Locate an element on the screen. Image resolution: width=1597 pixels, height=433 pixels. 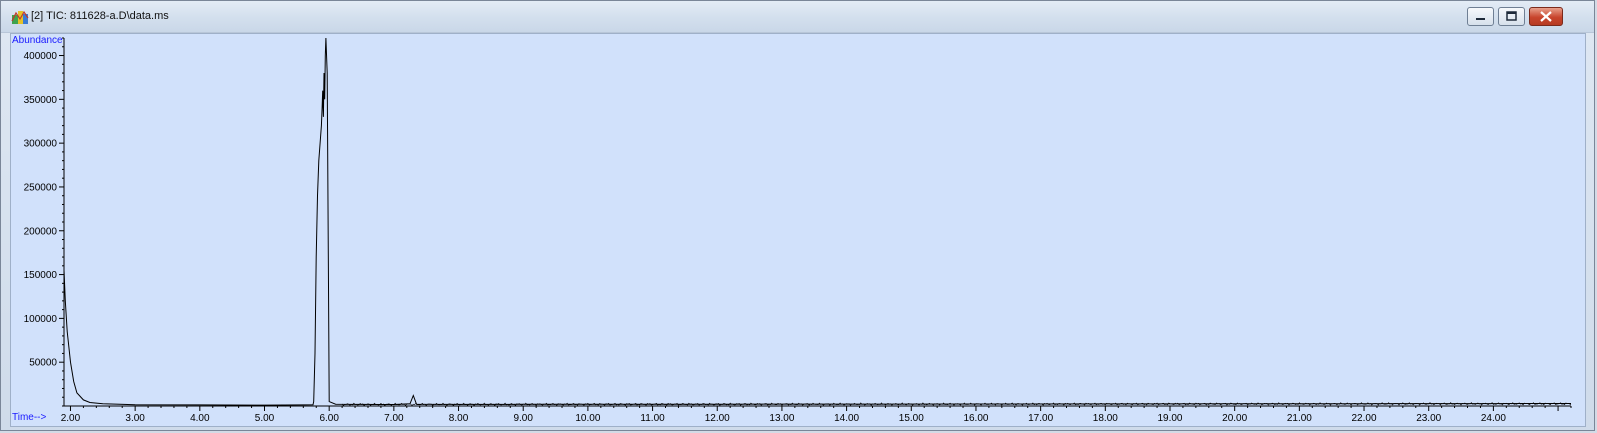
x-tick-label: 17.00 is located at coordinates (1040, 418).